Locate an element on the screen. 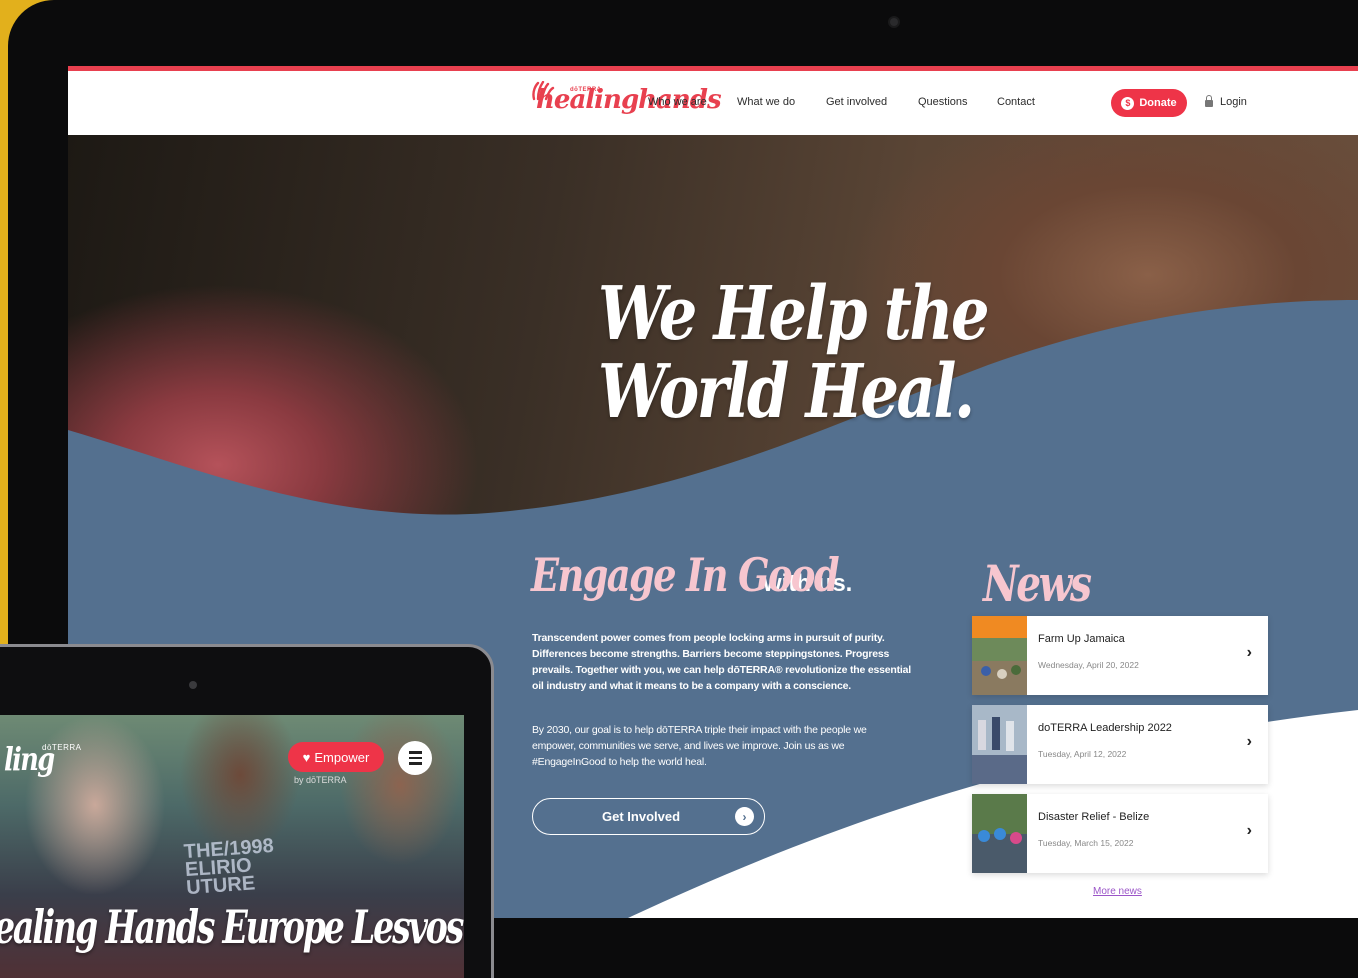  nav-get-involved: Get involved is located at coordinates (856, 102).